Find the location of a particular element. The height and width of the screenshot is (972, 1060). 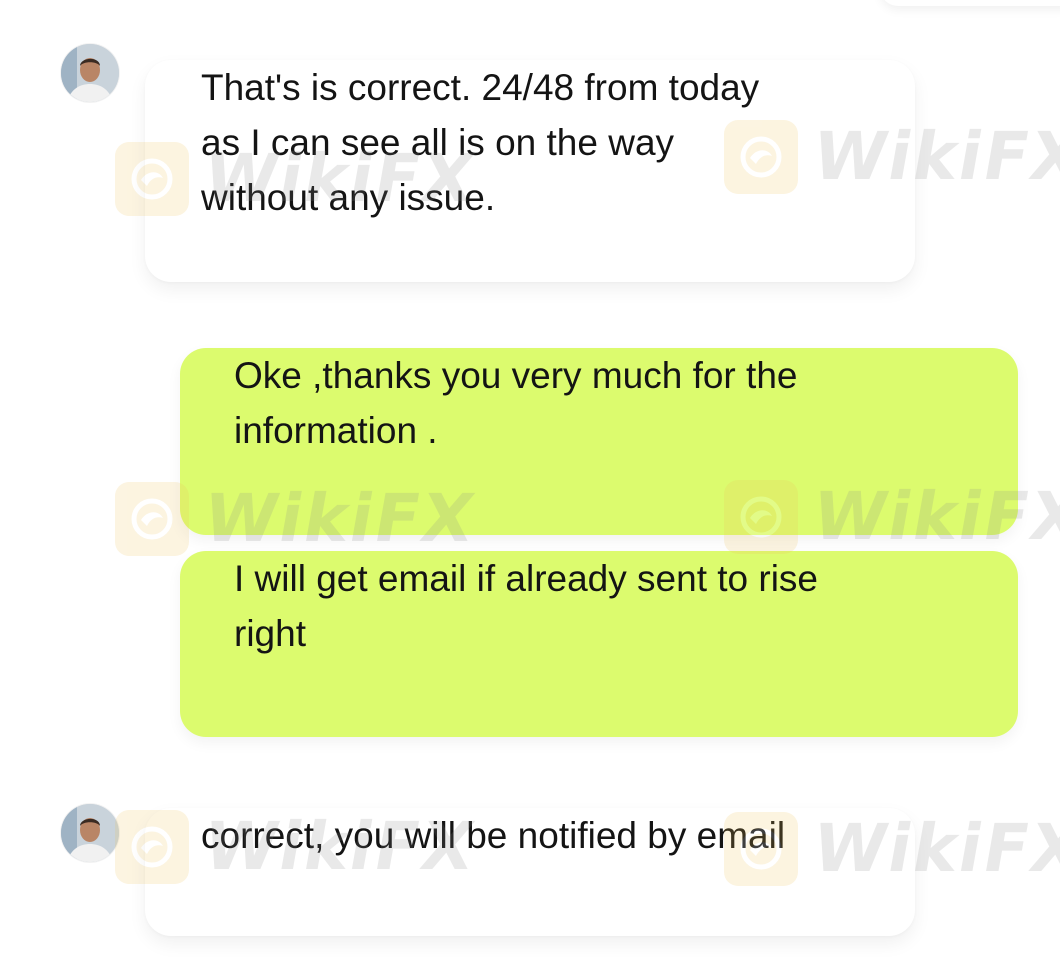

wikifx-logo-icon is located at coordinates (152, 518).